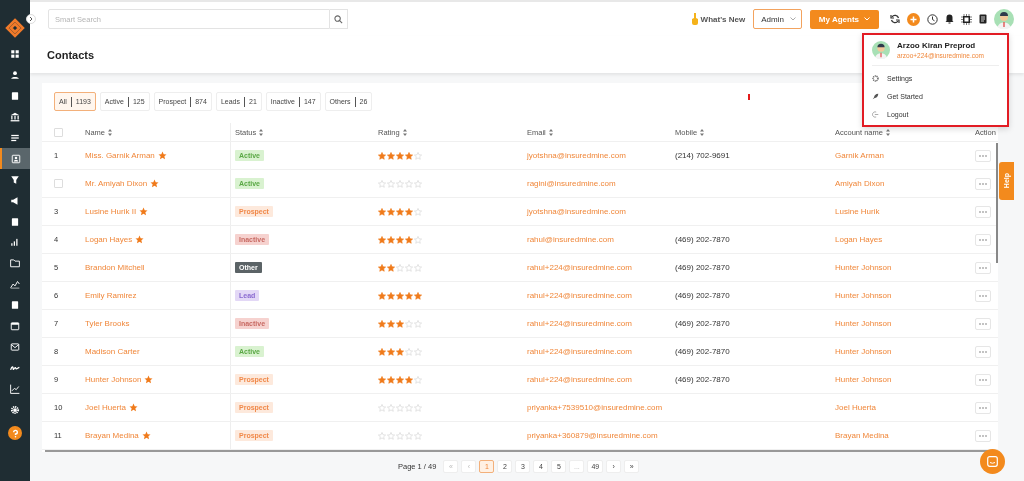  Describe the element at coordinates (723, 19) in the screenshot. I see `whats-new-link: What's New` at that location.